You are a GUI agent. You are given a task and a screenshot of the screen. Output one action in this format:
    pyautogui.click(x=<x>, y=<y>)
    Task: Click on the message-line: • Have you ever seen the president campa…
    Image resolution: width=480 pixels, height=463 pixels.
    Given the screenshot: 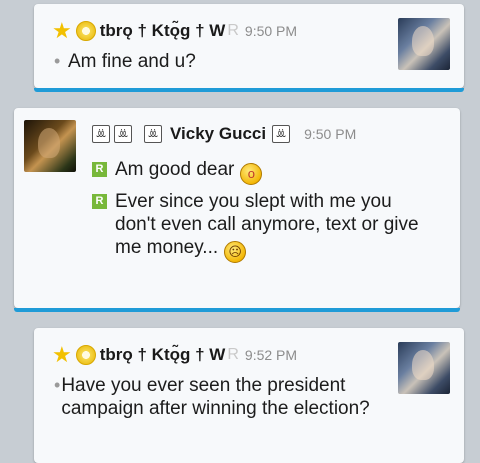 What is the action you would take?
    pyautogui.click(x=214, y=397)
    